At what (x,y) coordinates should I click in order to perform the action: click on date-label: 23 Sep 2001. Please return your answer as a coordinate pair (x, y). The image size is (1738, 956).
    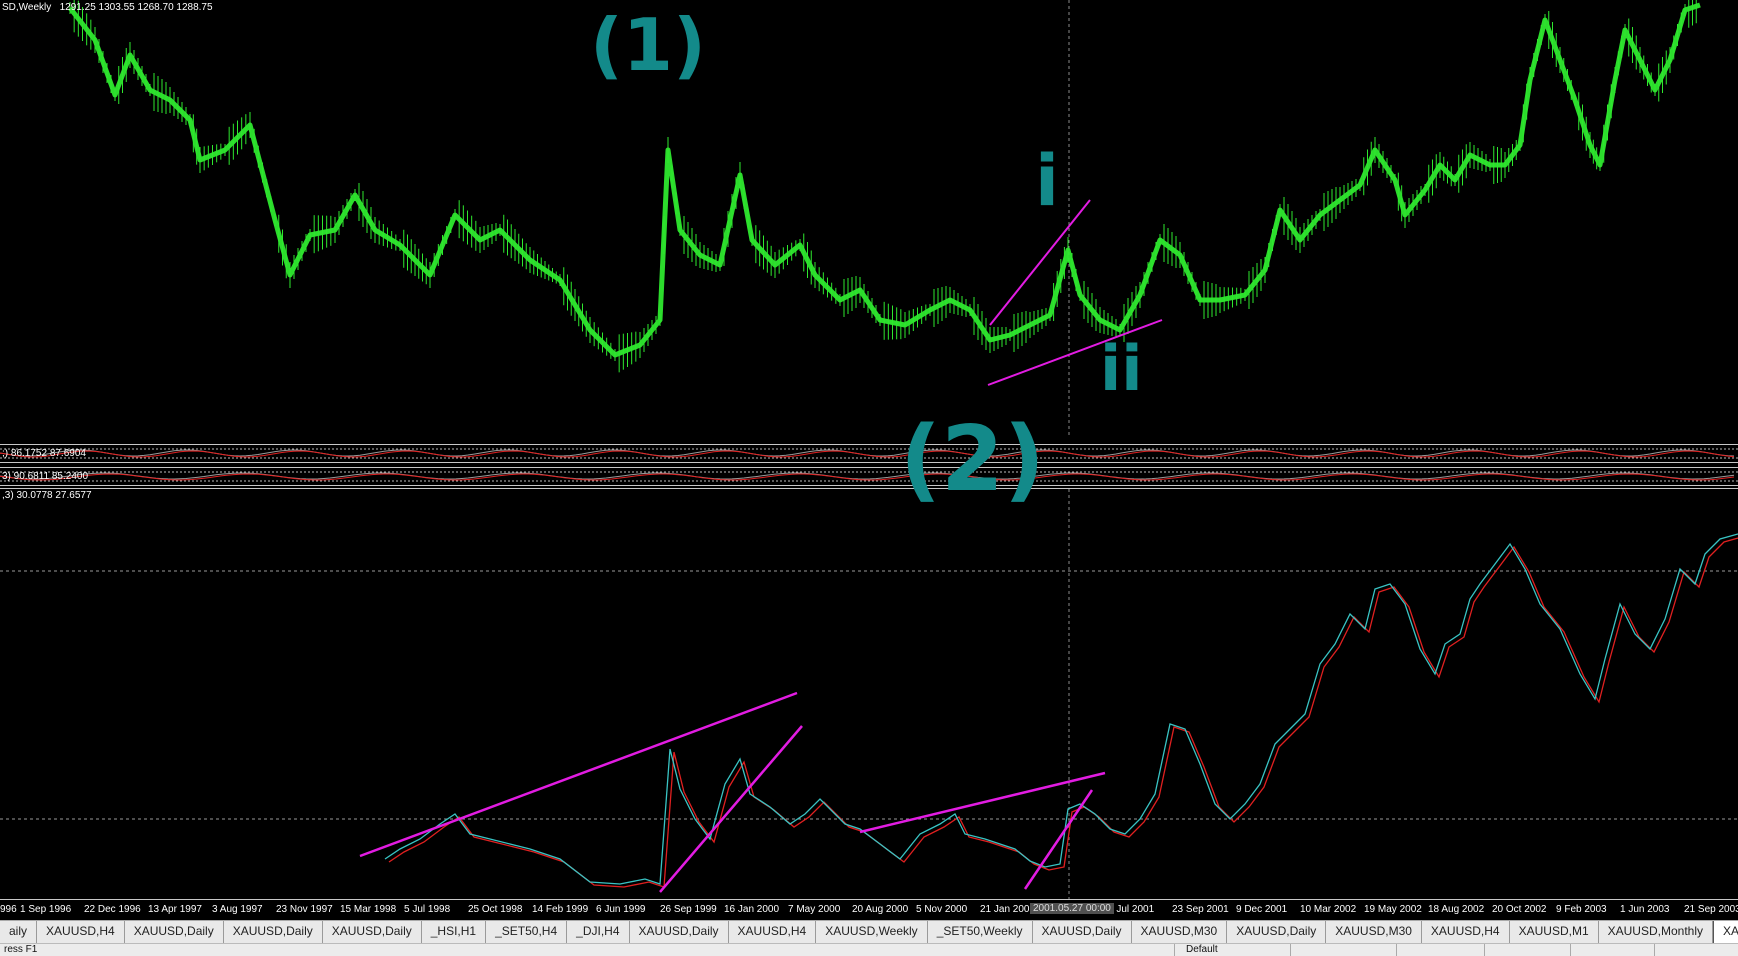
    Looking at the image, I should click on (1200, 909).